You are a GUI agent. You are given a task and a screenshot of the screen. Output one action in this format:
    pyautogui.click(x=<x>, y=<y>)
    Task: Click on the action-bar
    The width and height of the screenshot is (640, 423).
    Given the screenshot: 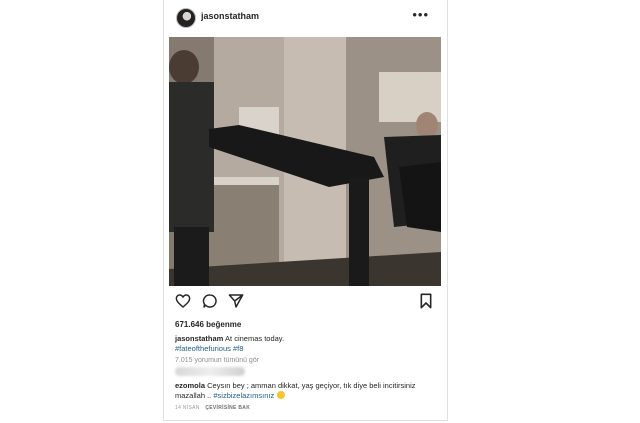 What is the action you would take?
    pyautogui.click(x=305, y=302)
    